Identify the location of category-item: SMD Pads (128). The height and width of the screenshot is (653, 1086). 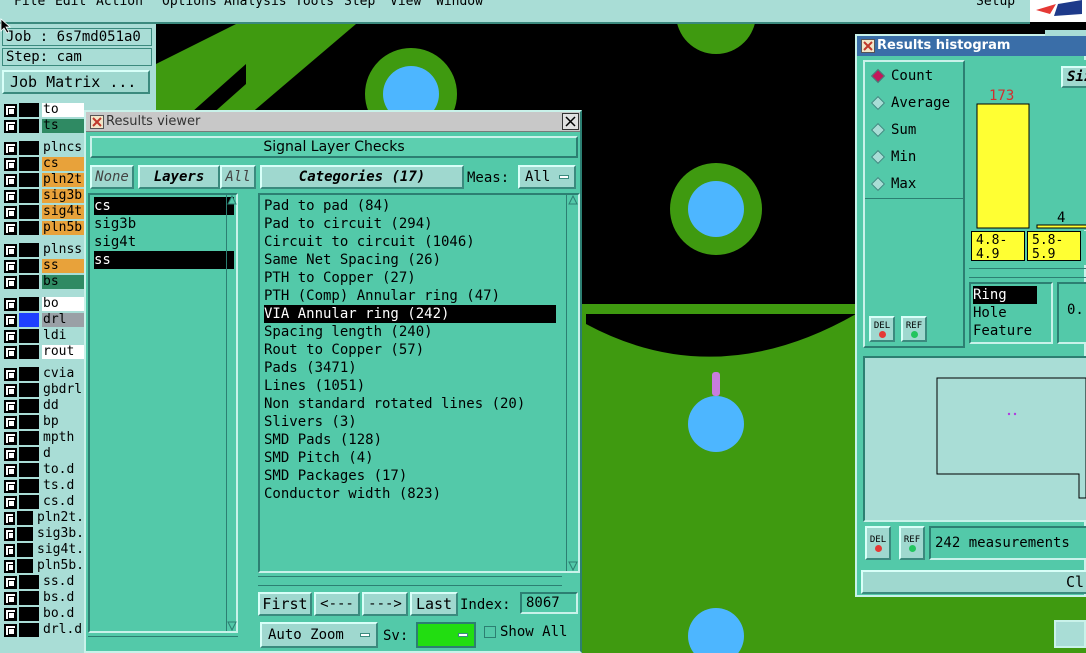
(410, 440).